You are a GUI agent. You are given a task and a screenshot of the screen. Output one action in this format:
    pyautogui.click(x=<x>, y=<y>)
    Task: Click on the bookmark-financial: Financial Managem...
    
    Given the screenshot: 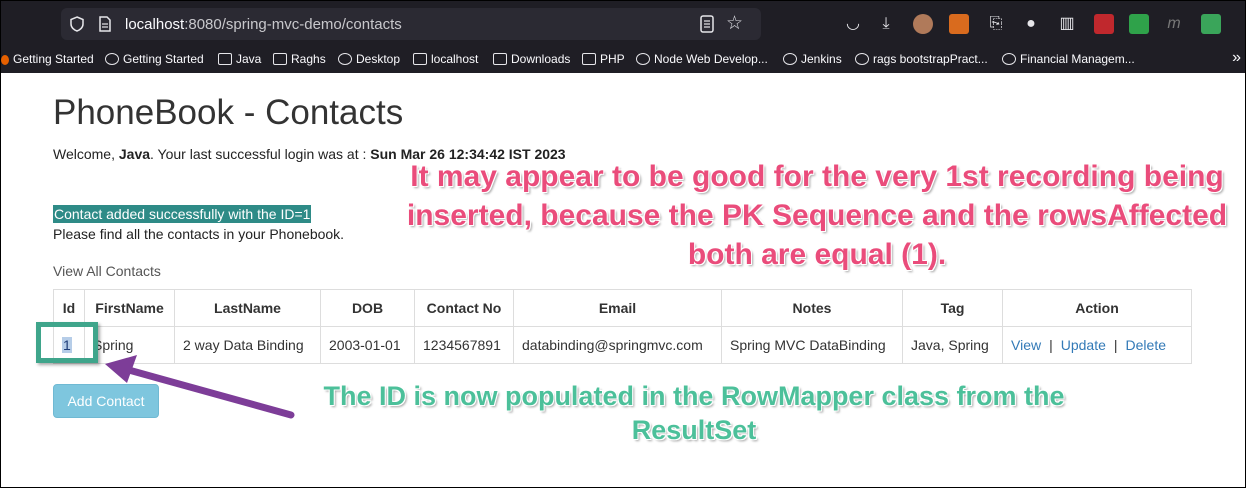 What is the action you would take?
    pyautogui.click(x=1068, y=59)
    